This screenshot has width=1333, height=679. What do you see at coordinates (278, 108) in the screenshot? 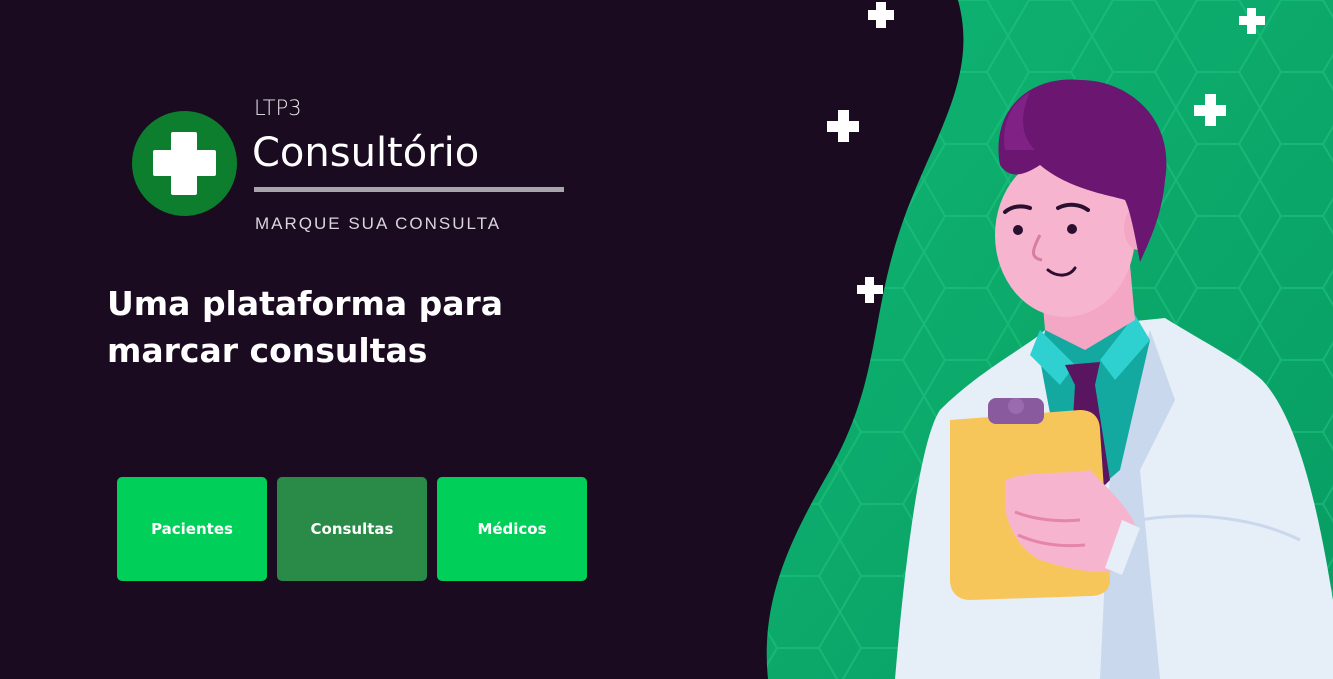
I see `brand-superscript: LTP3` at bounding box center [278, 108].